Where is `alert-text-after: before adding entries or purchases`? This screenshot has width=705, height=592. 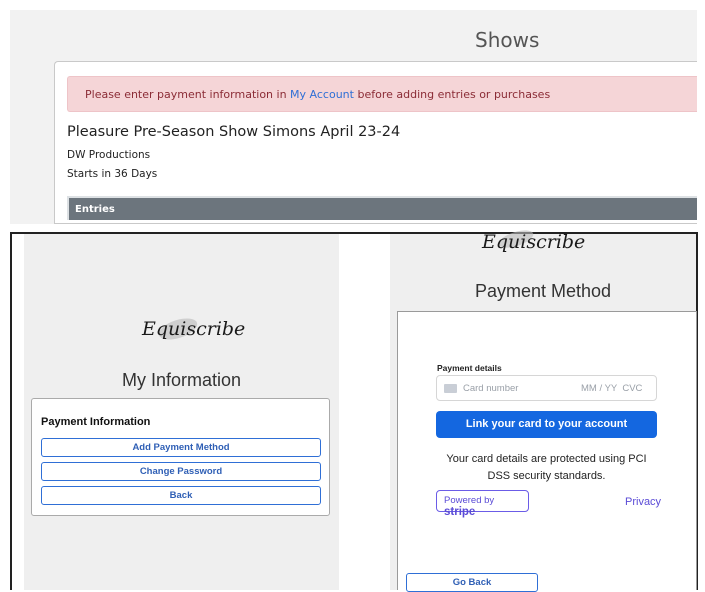
alert-text-after: before adding entries or purchases is located at coordinates (452, 94).